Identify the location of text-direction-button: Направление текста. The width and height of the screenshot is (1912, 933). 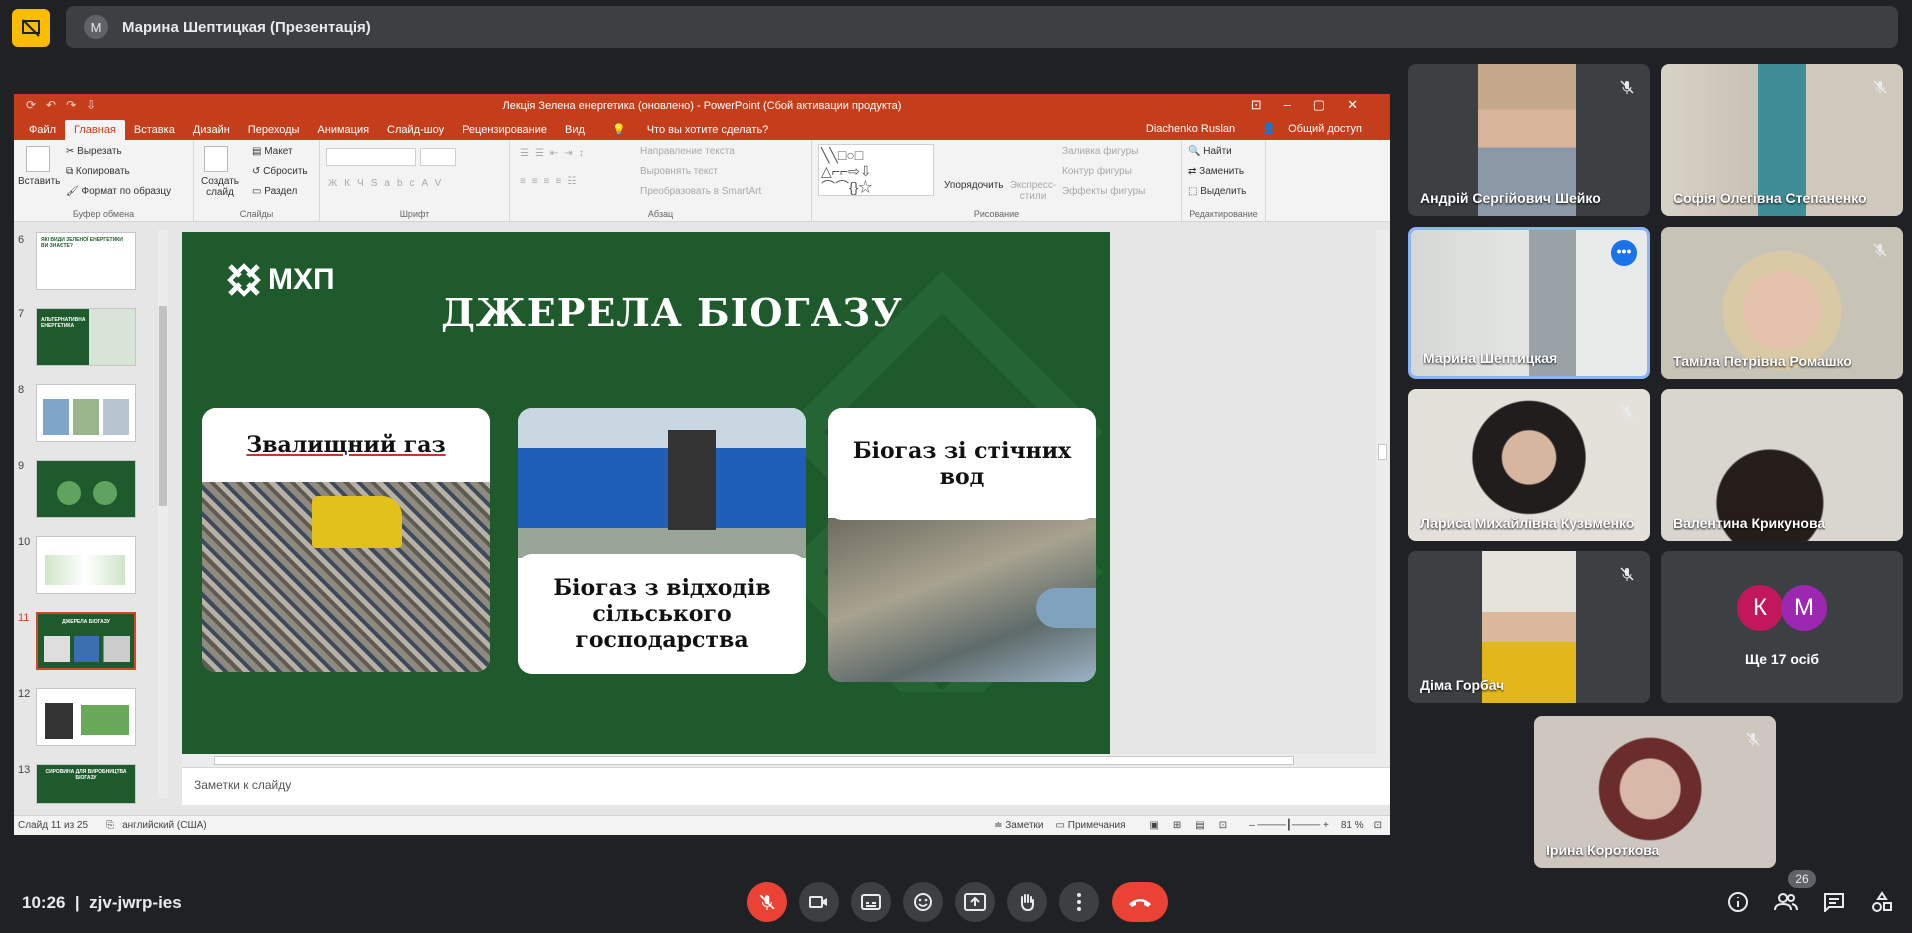
(687, 151).